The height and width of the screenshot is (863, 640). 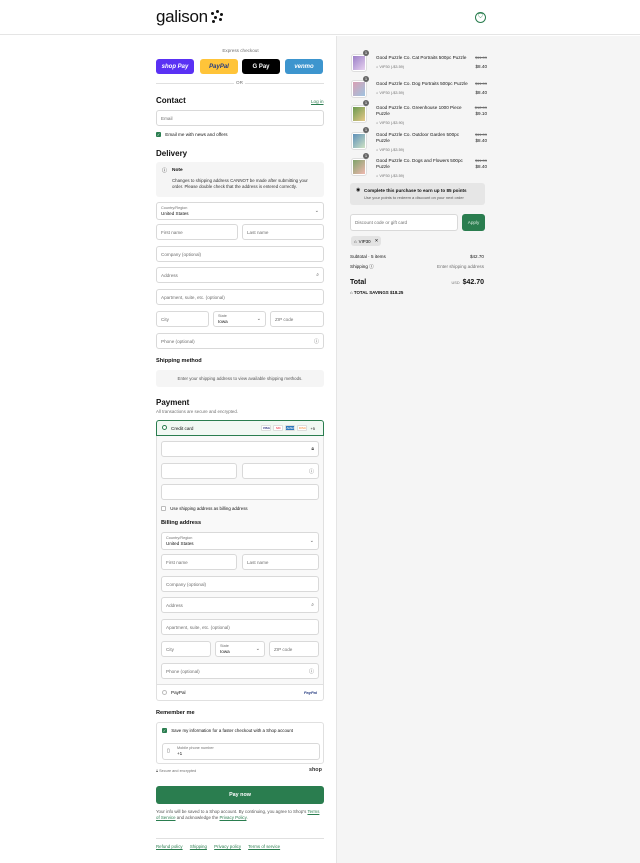 I want to click on billing-first-name-field: First name, so click(x=199, y=562).